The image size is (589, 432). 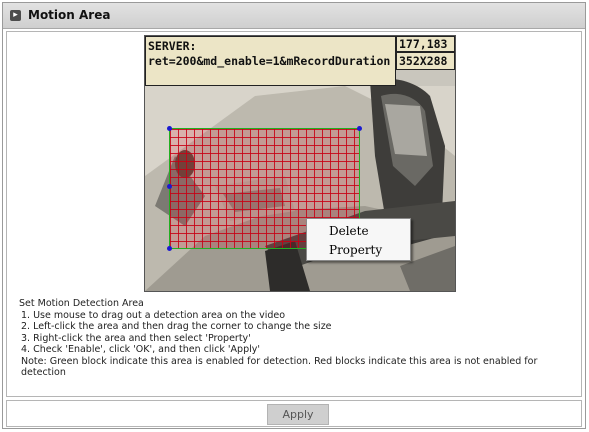 What do you see at coordinates (425, 61) in the screenshot?
I see `resolution-readout: 352X288` at bounding box center [425, 61].